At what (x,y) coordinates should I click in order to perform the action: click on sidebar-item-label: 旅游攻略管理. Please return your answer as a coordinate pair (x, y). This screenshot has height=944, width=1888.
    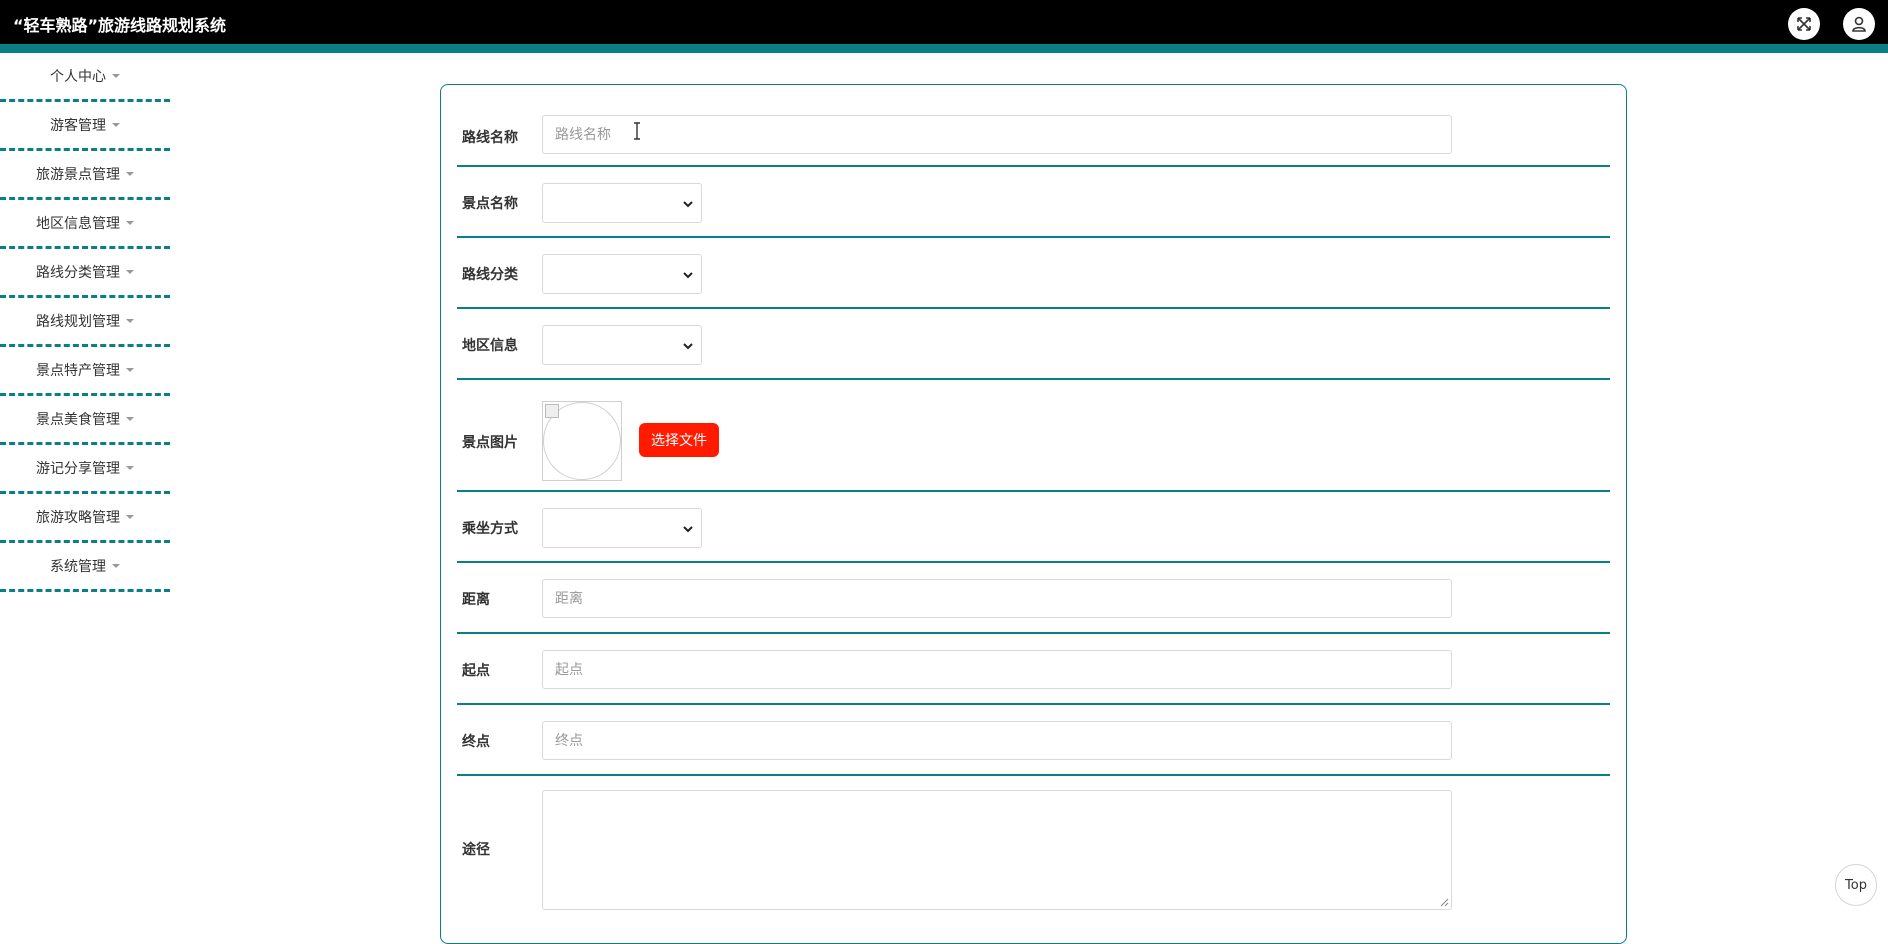
    Looking at the image, I should click on (78, 518).